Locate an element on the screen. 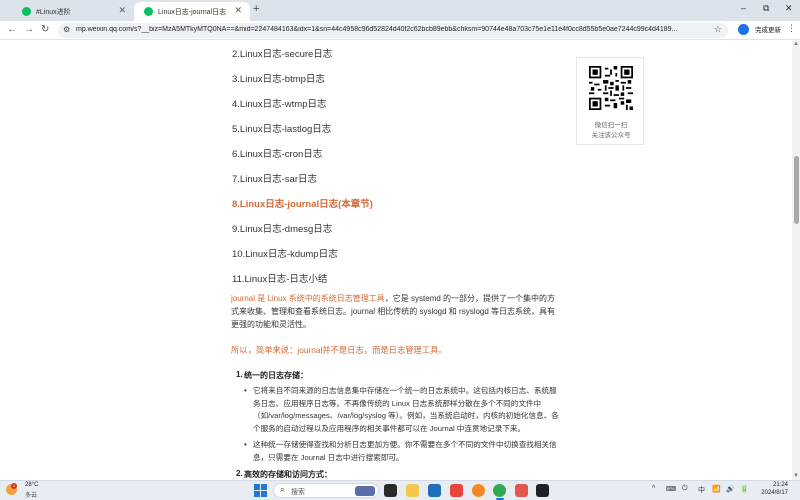 The height and width of the screenshot is (500, 800). qr-code-icon is located at coordinates (611, 88).